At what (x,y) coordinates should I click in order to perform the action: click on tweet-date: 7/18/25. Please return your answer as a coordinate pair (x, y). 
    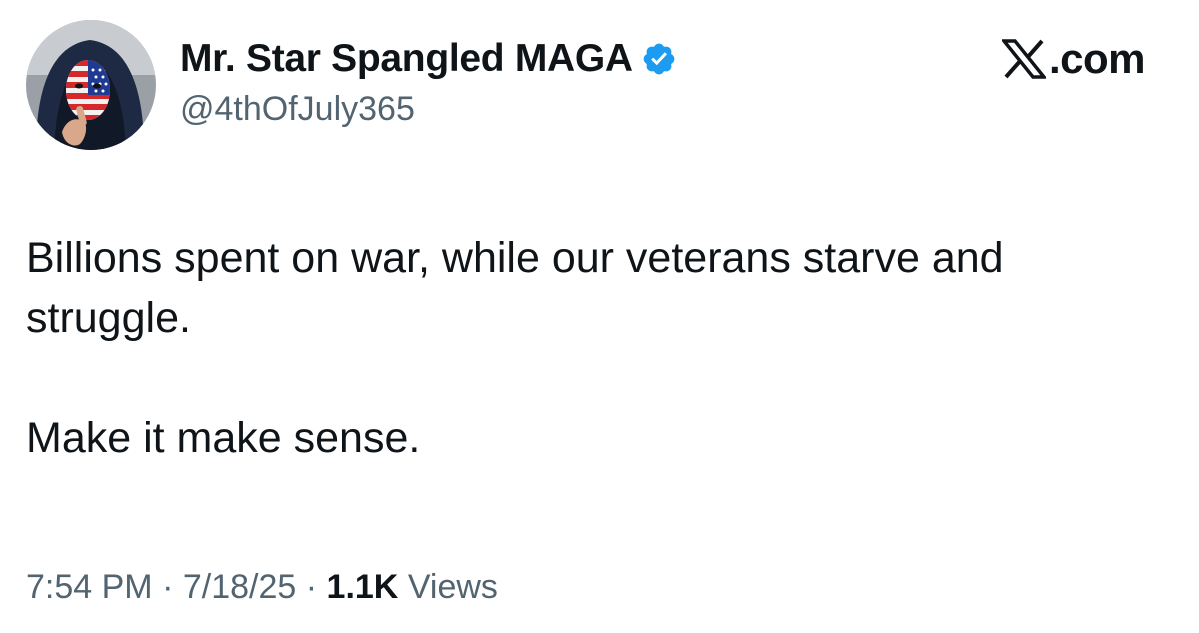
    Looking at the image, I should click on (239, 587).